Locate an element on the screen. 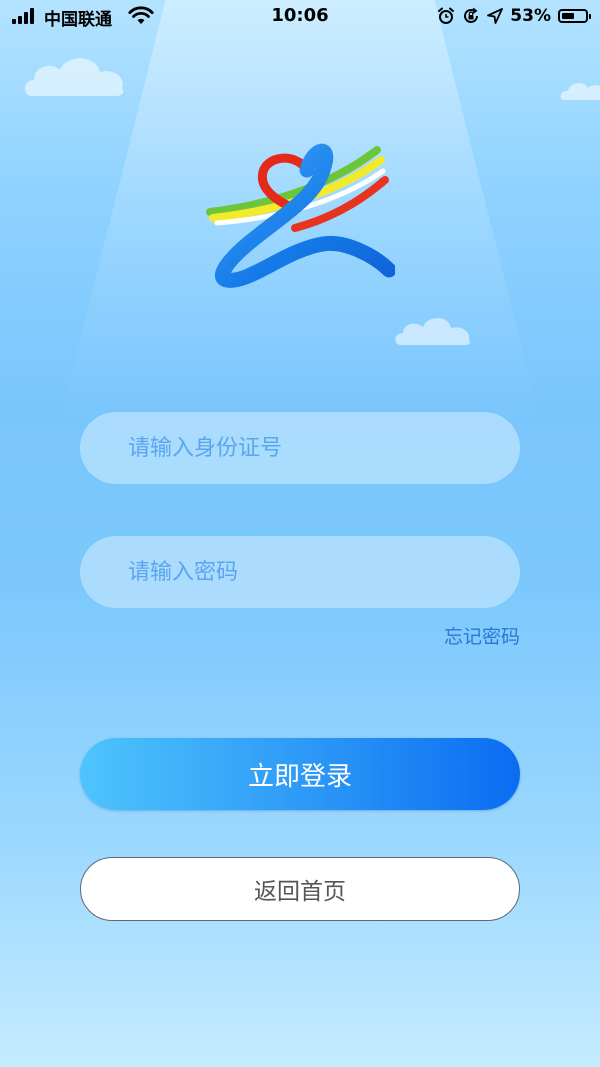 The width and height of the screenshot is (600, 1067). password-field is located at coordinates (300, 572).